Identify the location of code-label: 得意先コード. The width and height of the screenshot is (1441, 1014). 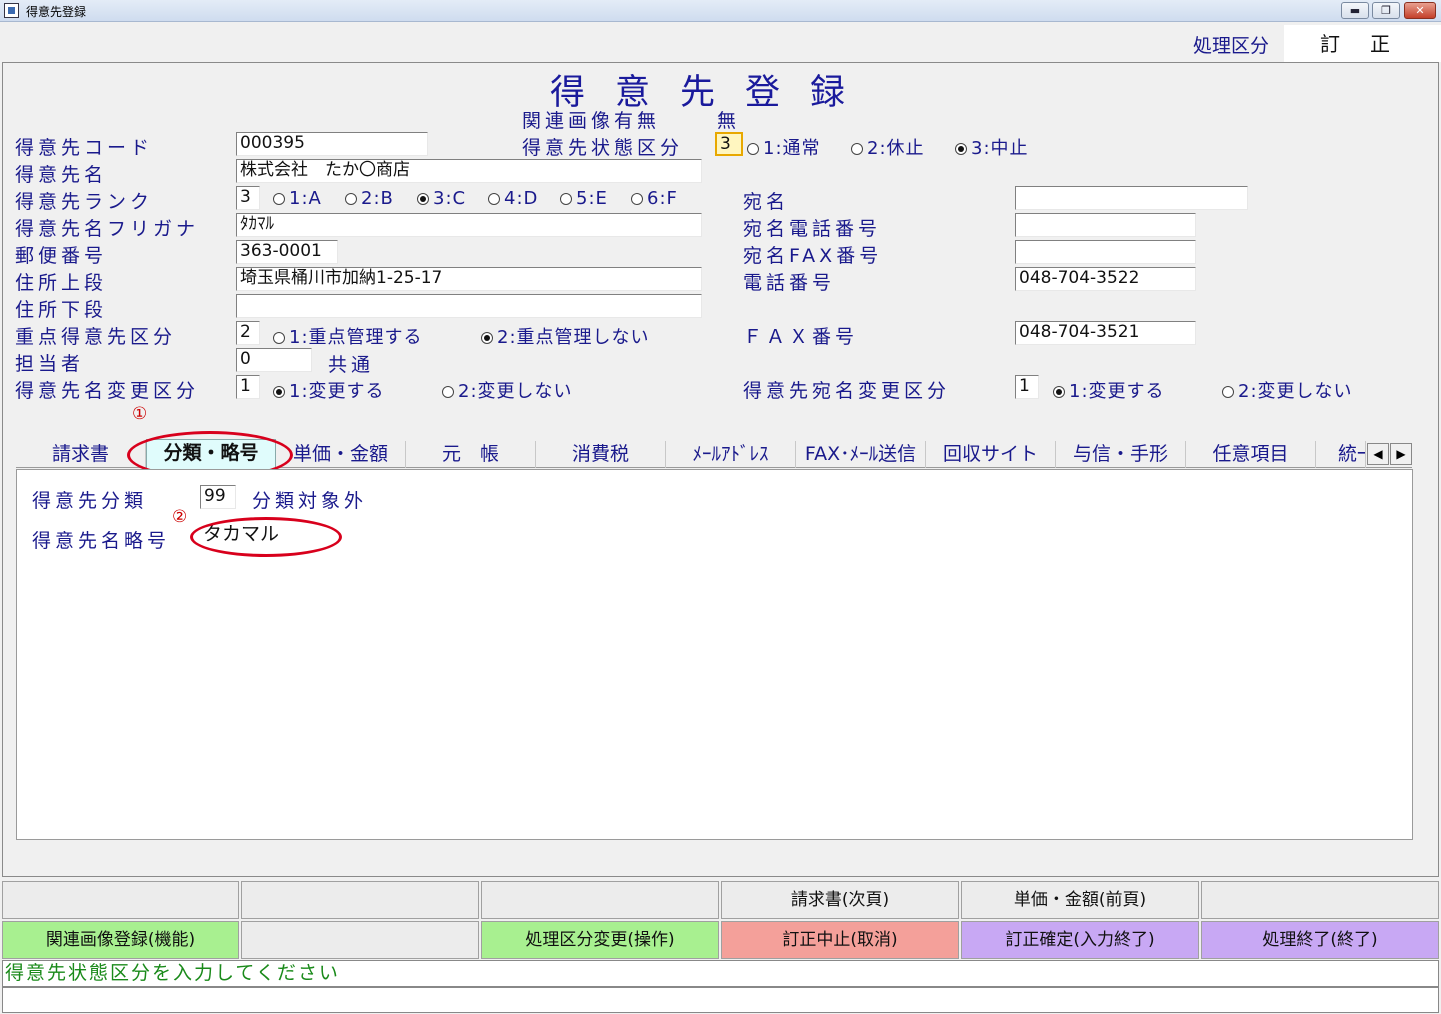
(84, 148).